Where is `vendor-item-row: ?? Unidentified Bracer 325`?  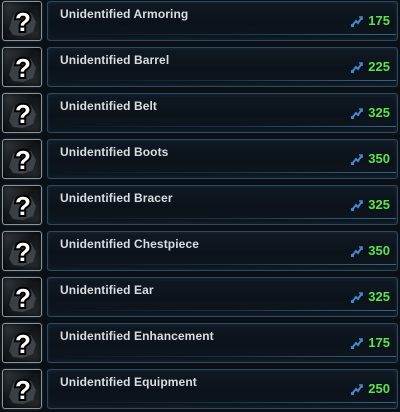
vendor-item-row: ?? Unidentified Bracer 325 is located at coordinates (200, 206).